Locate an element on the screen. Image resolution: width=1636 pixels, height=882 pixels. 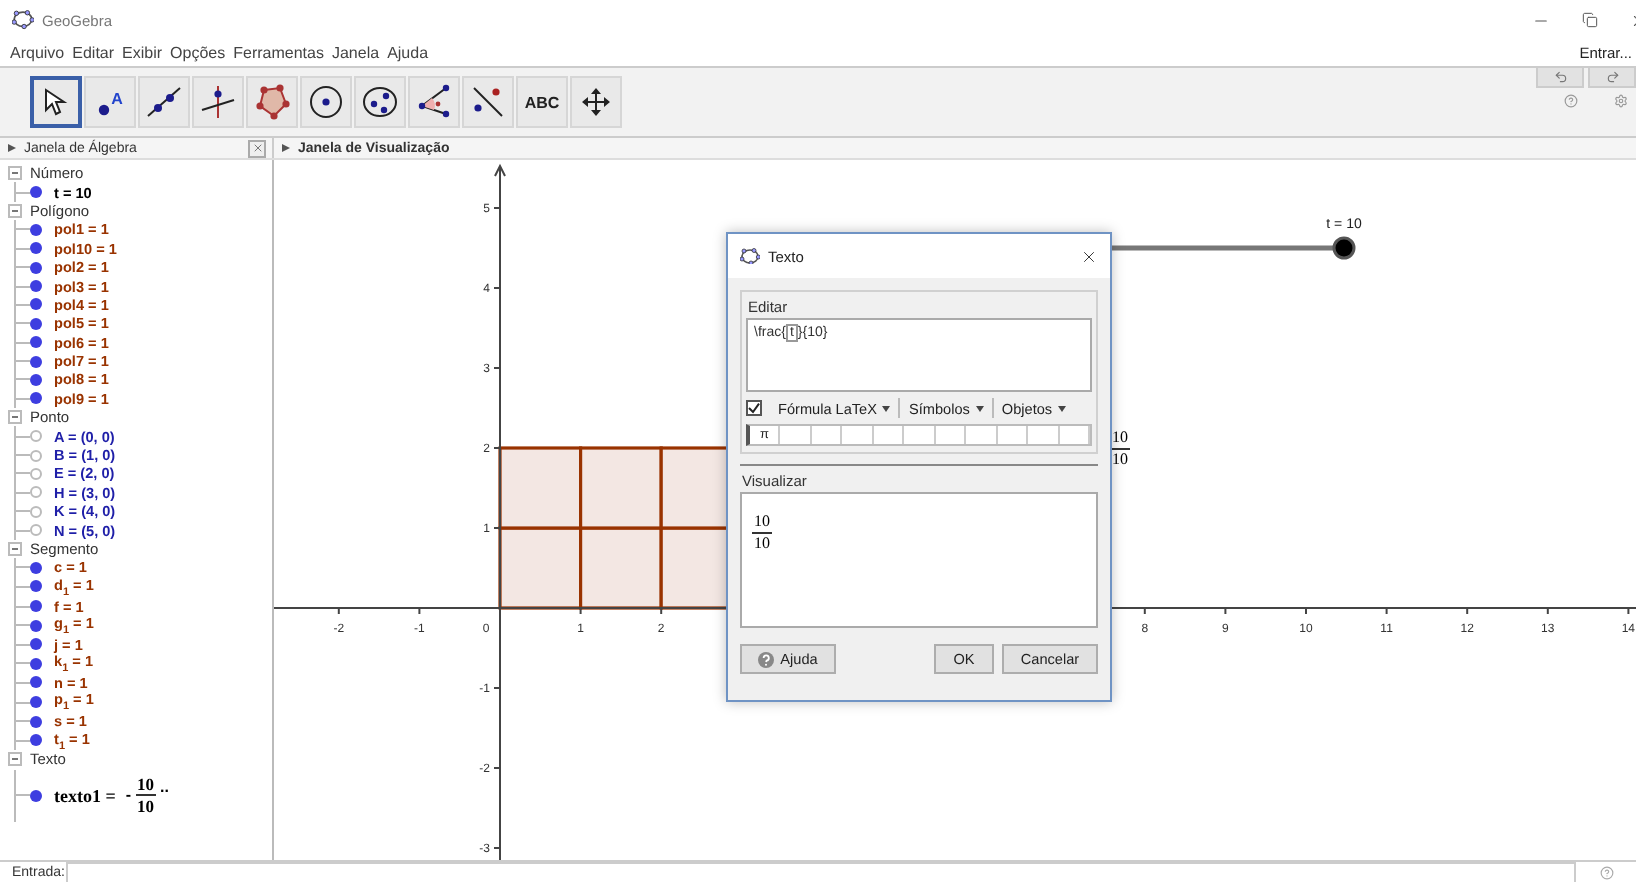
slider-point is located at coordinates (1344, 248).